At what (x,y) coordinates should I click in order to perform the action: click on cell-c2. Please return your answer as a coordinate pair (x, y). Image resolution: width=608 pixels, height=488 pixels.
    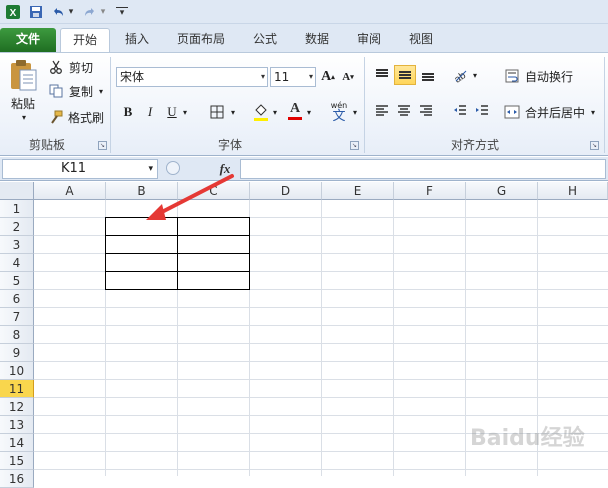
    Looking at the image, I should click on (213, 226).